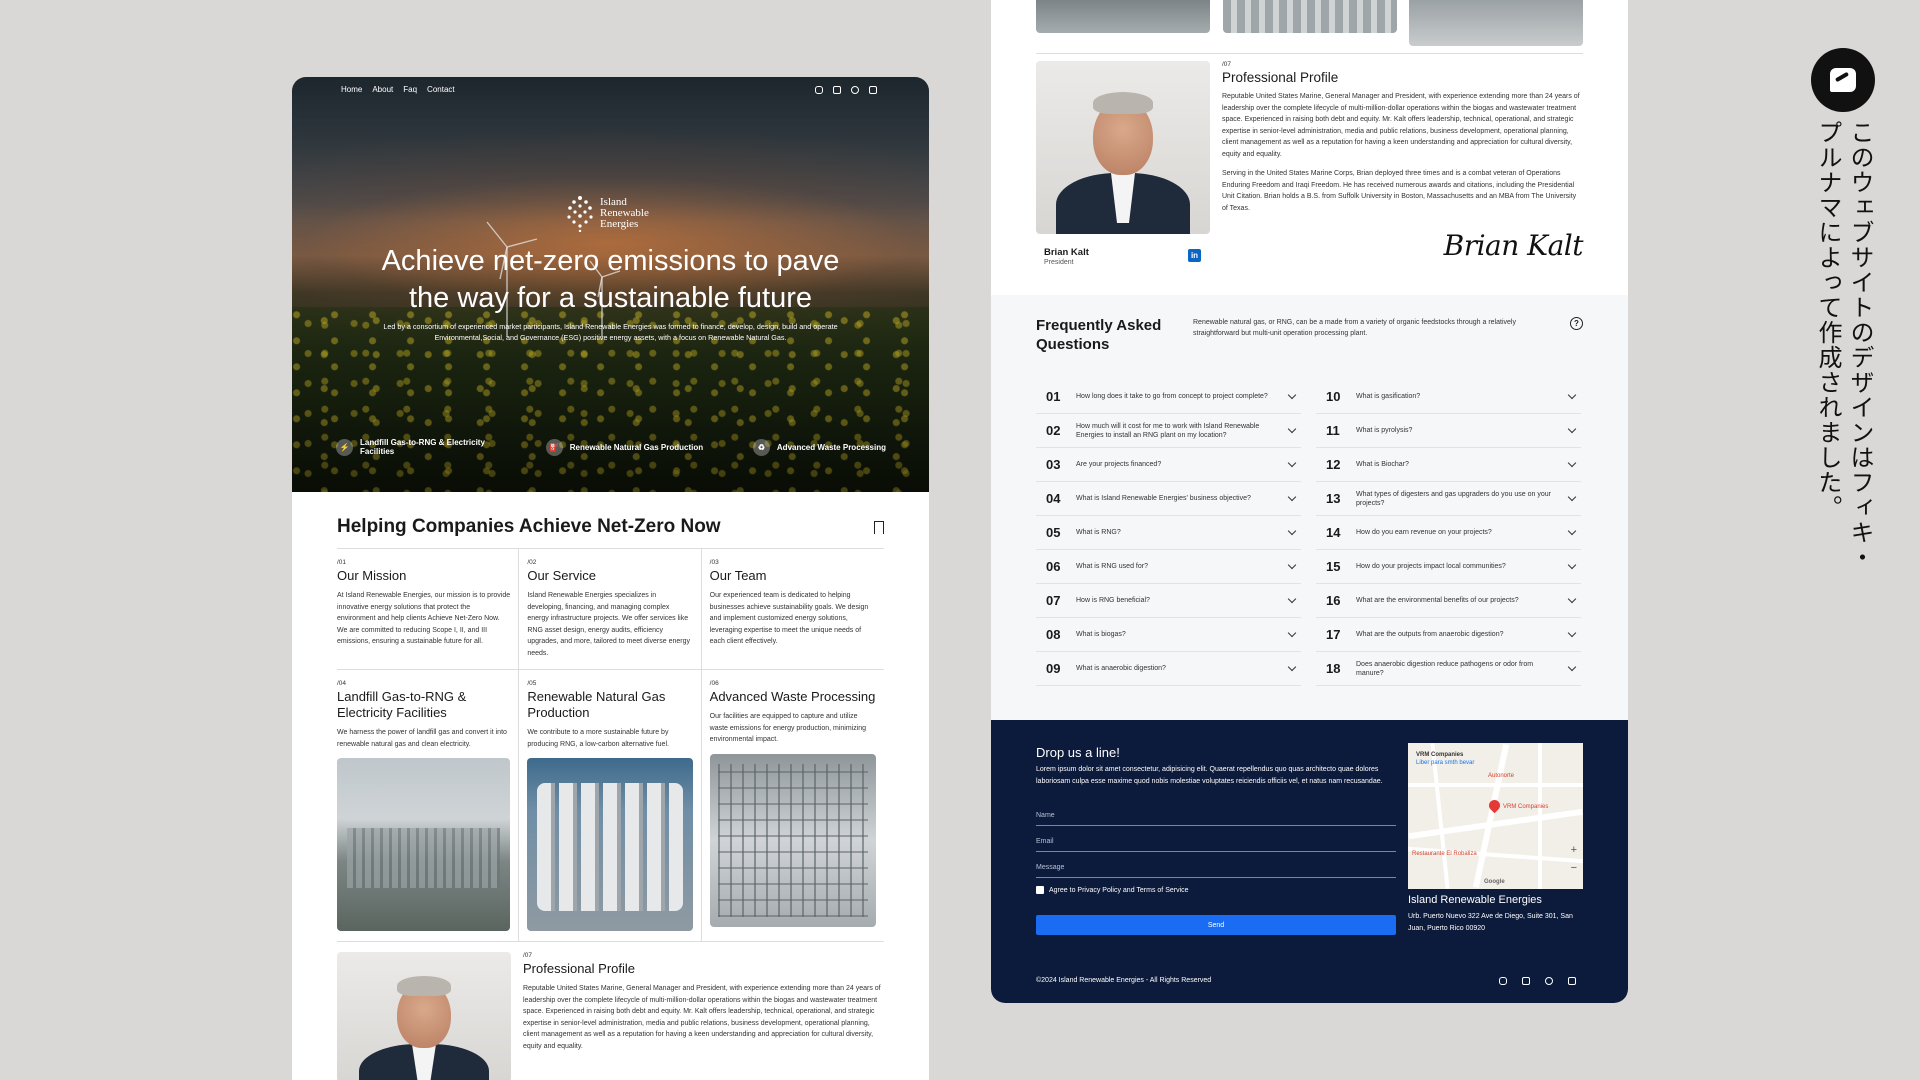 The width and height of the screenshot is (1920, 1080). Describe the element at coordinates (607, 213) in the screenshot. I see `company-logo: Island Renewable Energies` at that location.